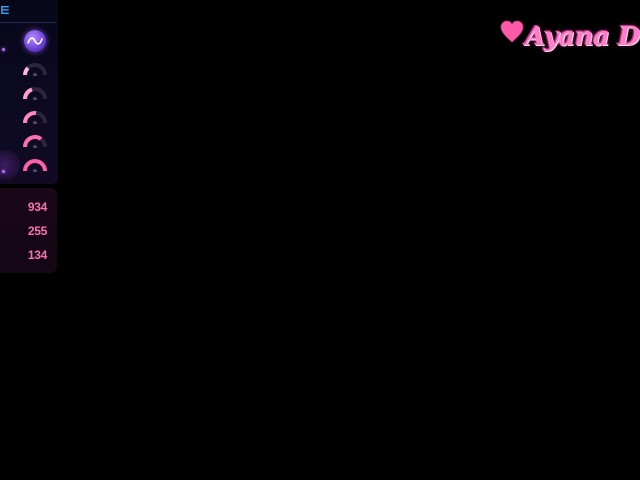  What do you see at coordinates (35, 69) in the screenshot?
I see `level-1-gauge-icon` at bounding box center [35, 69].